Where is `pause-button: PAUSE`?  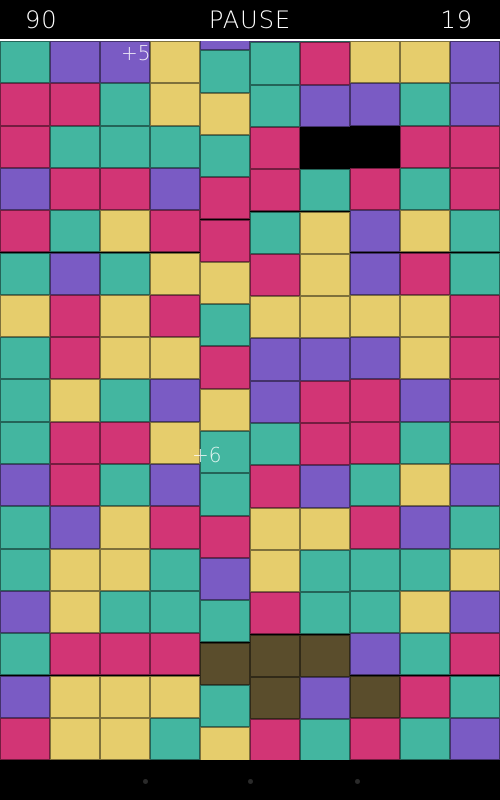 pause-button: PAUSE is located at coordinates (250, 20).